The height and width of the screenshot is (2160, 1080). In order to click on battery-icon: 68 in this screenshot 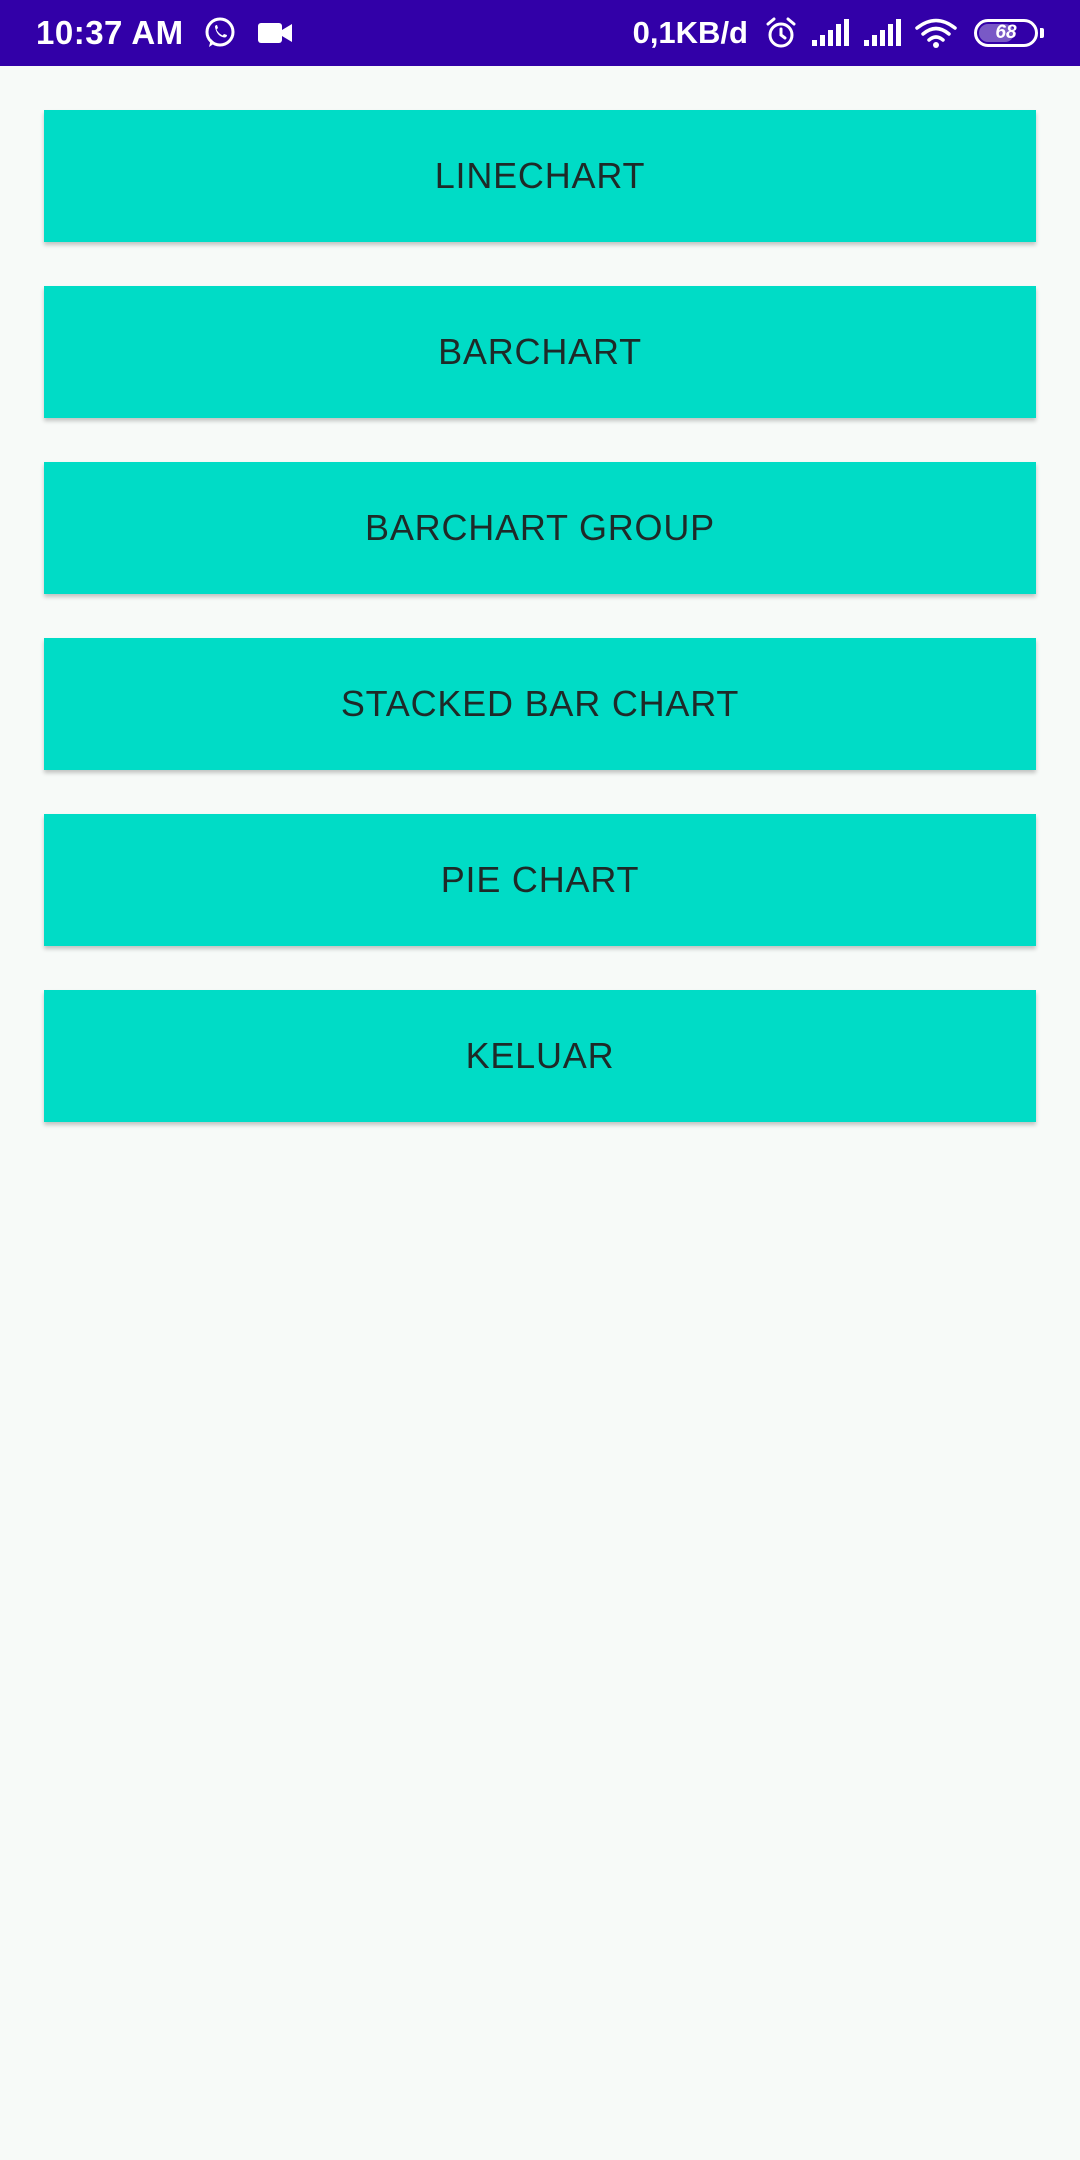, I will do `click(1006, 33)`.